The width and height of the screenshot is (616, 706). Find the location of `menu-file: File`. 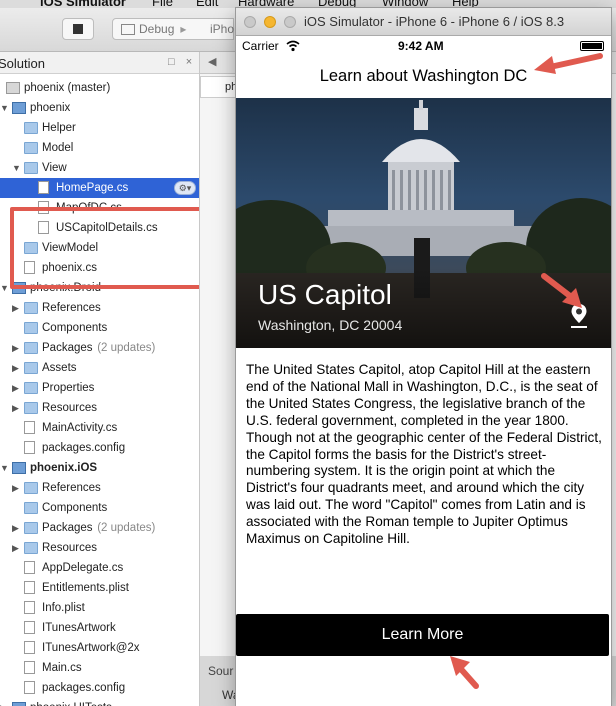

menu-file: File is located at coordinates (162, 4).